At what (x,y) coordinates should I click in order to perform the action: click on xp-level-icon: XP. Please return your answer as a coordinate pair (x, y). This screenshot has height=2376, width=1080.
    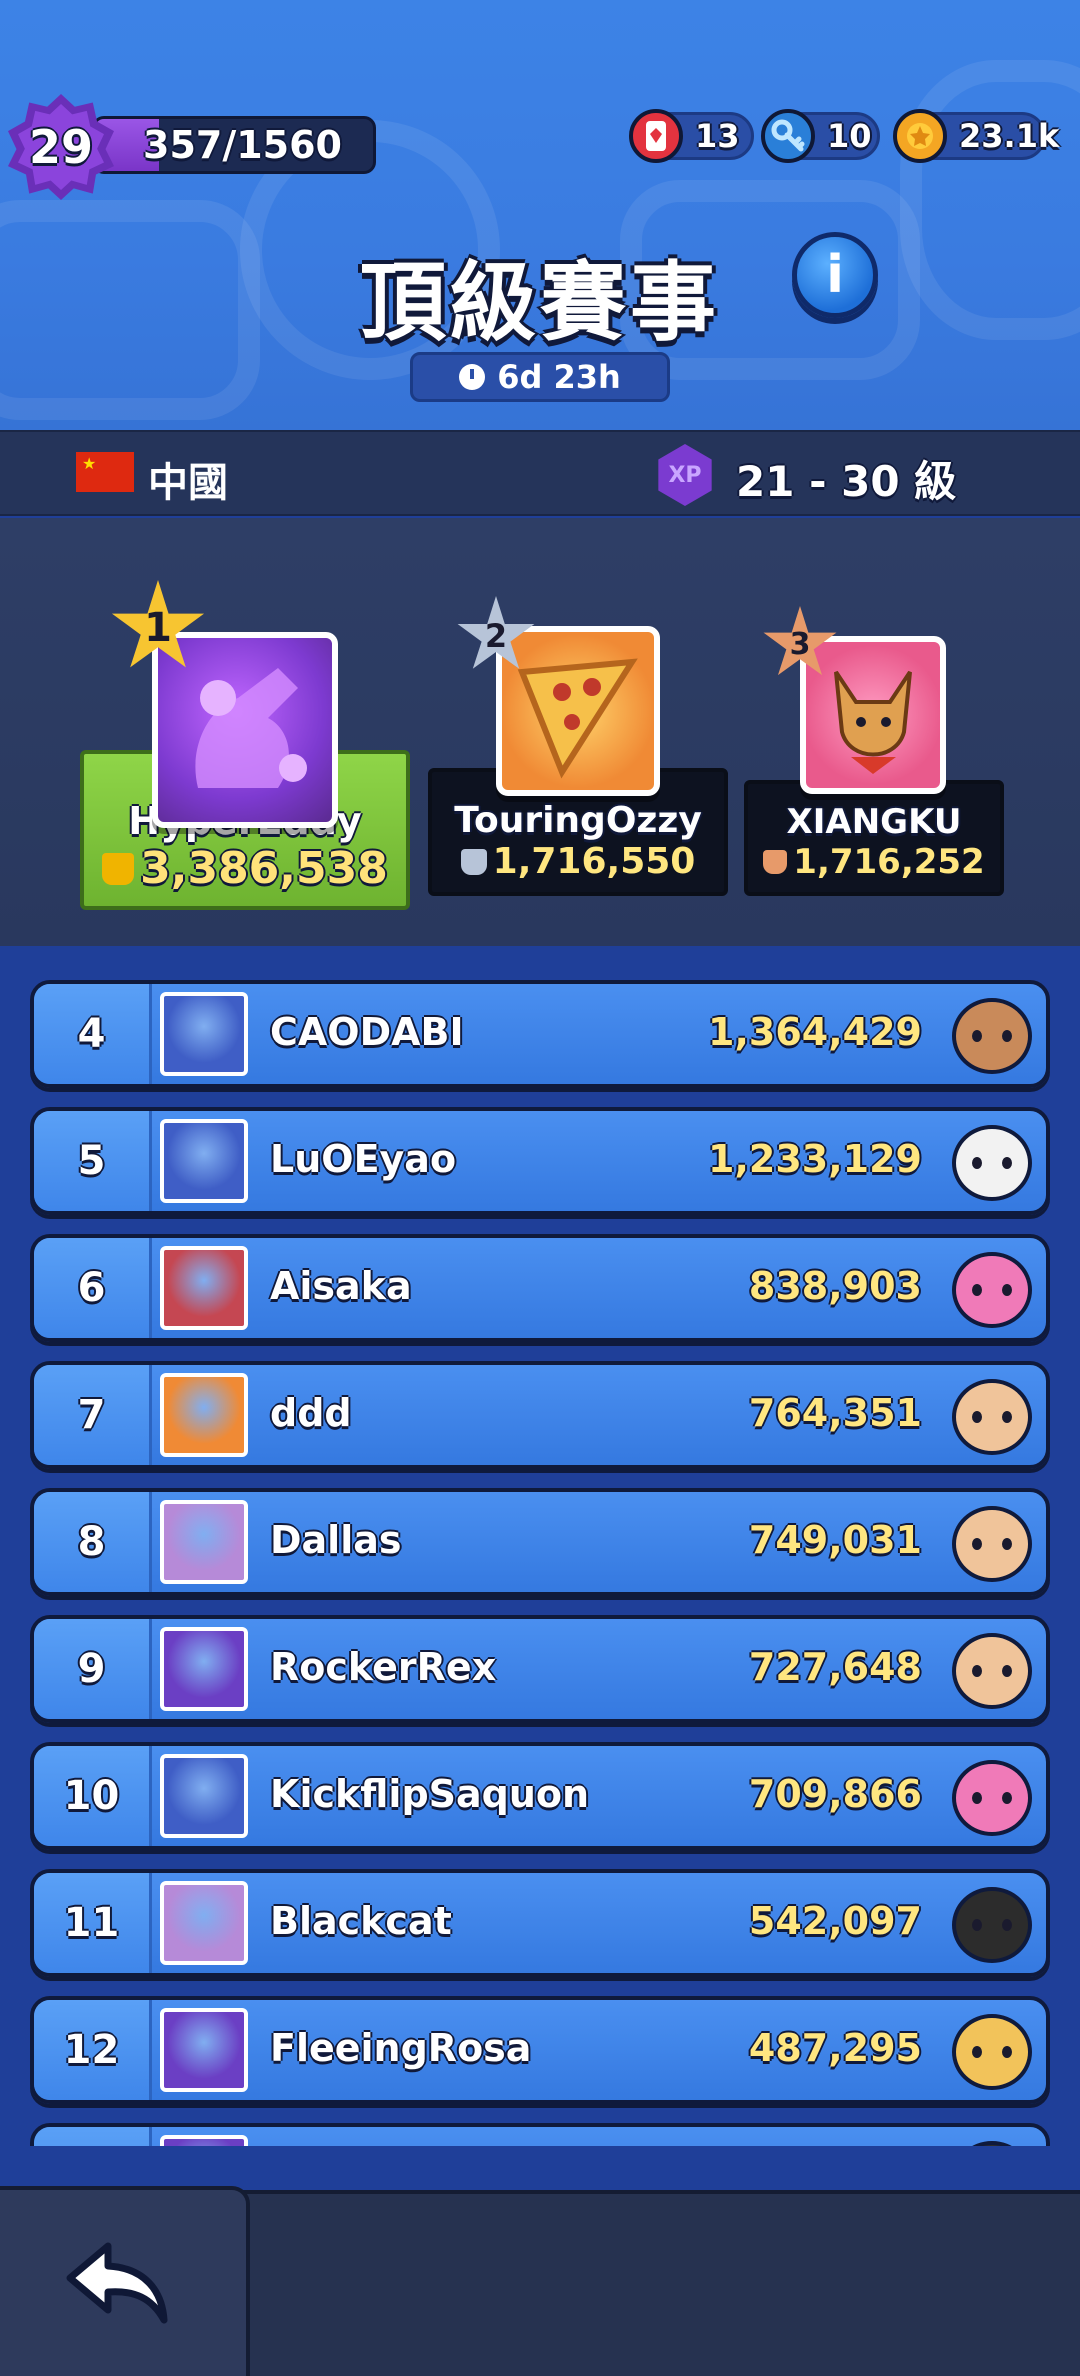
    Looking at the image, I should click on (685, 475).